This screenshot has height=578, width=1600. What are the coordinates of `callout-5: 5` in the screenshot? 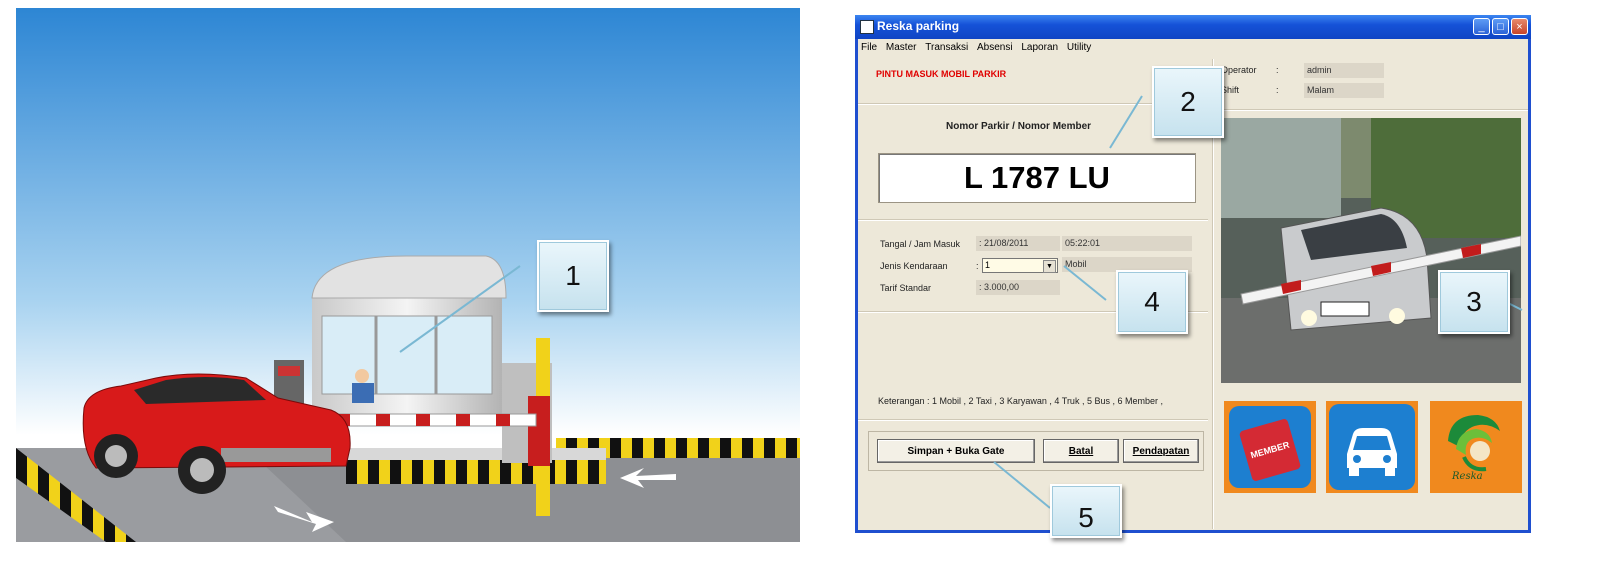 It's located at (1086, 511).